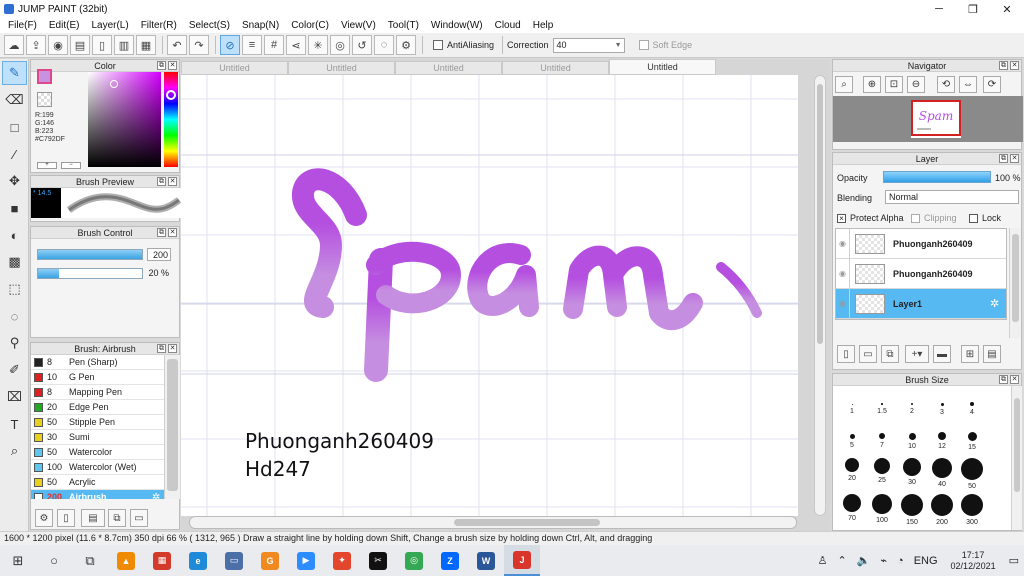 This screenshot has width=1024, height=576. Describe the element at coordinates (124, 45) in the screenshot. I see `pages-icon: ▥` at that location.